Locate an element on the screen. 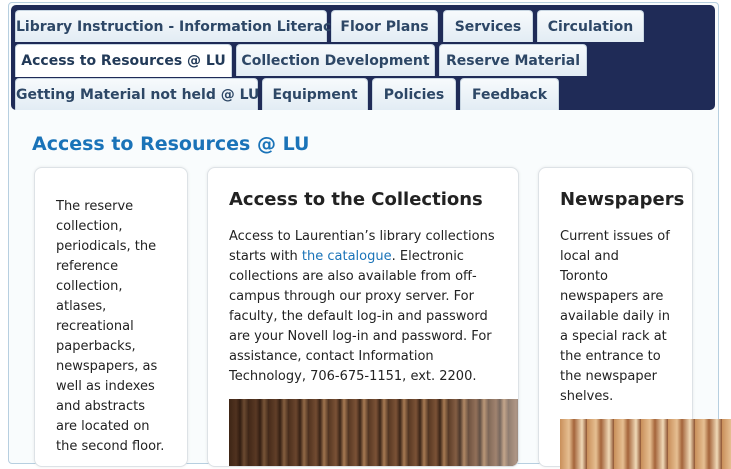  tab-circulation: Circulation is located at coordinates (590, 26).